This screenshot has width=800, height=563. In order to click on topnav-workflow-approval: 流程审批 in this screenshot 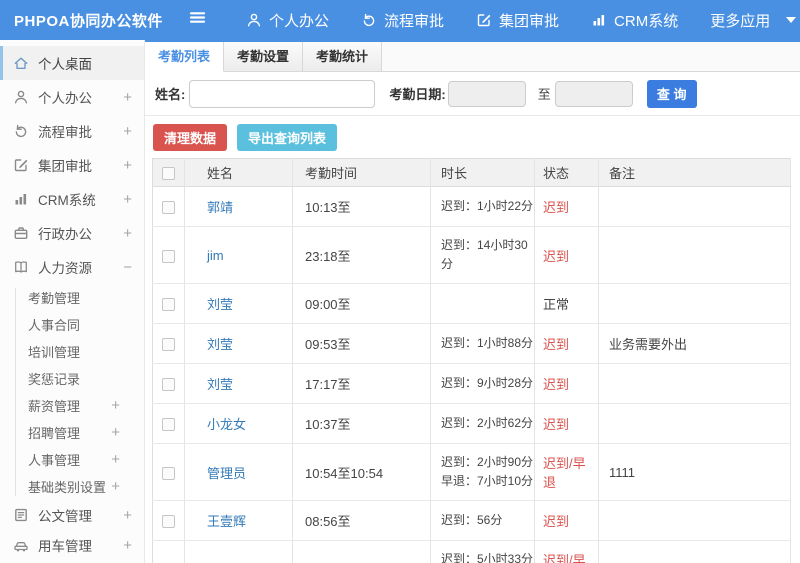, I will do `click(402, 20)`.